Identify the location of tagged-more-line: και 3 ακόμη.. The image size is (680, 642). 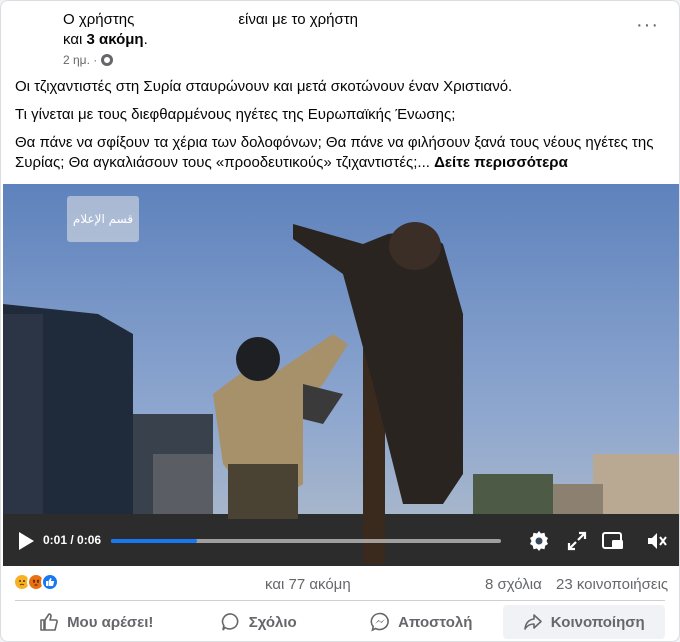
(341, 41).